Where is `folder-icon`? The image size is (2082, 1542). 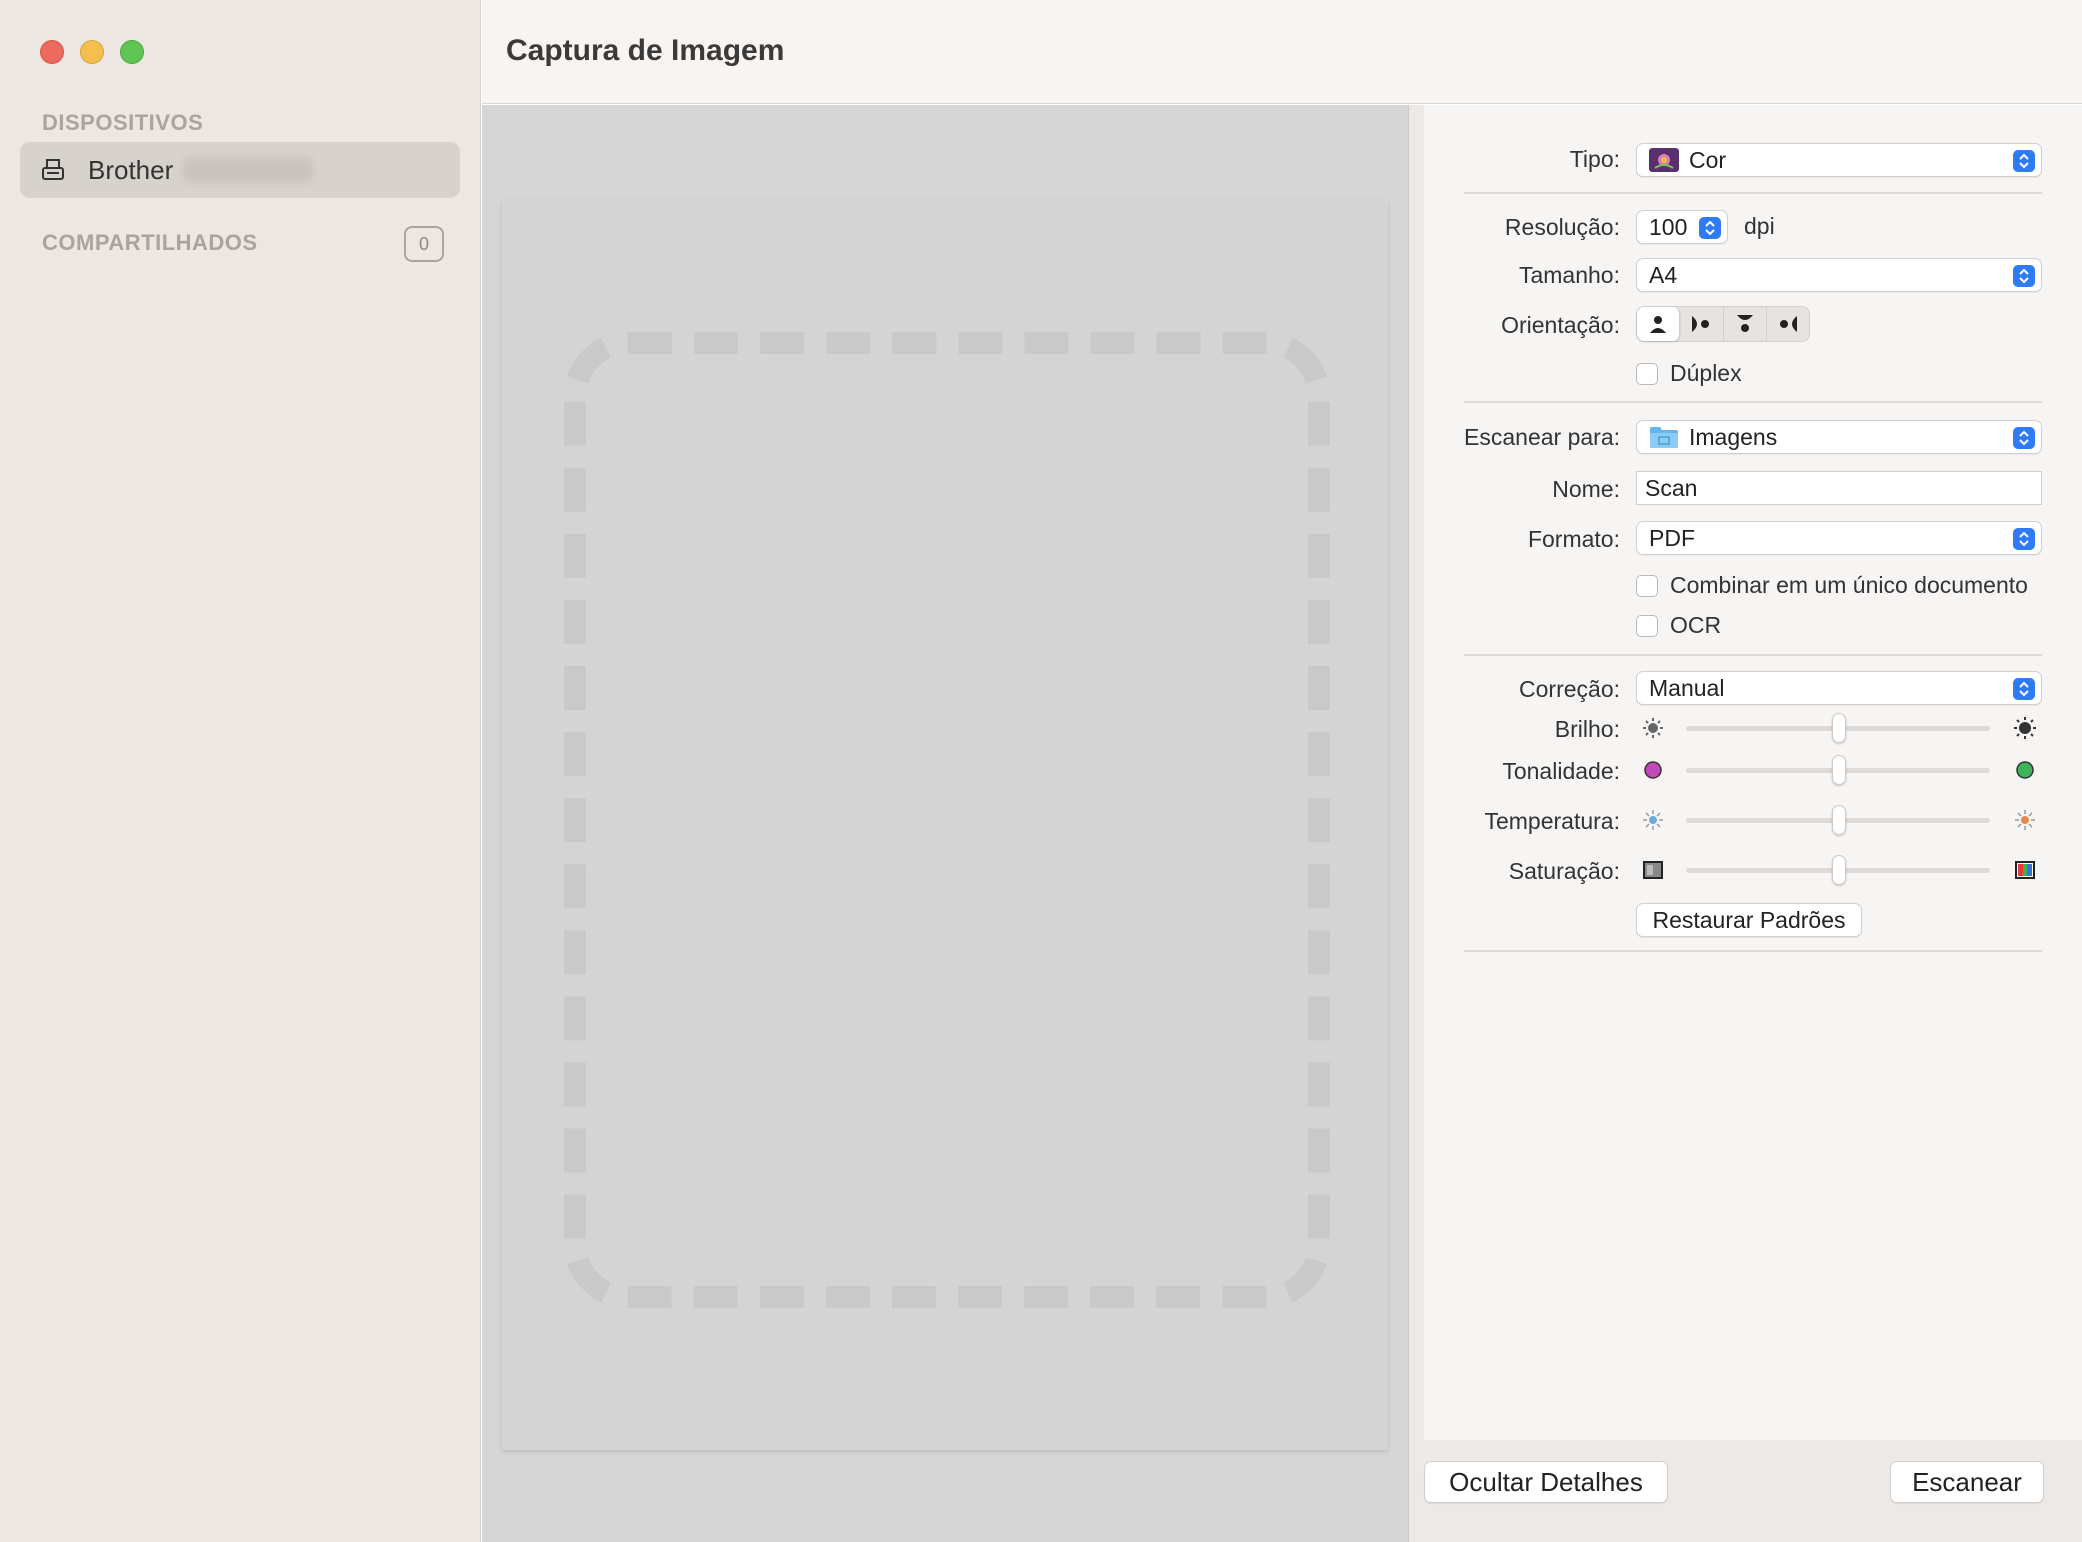 folder-icon is located at coordinates (1664, 437).